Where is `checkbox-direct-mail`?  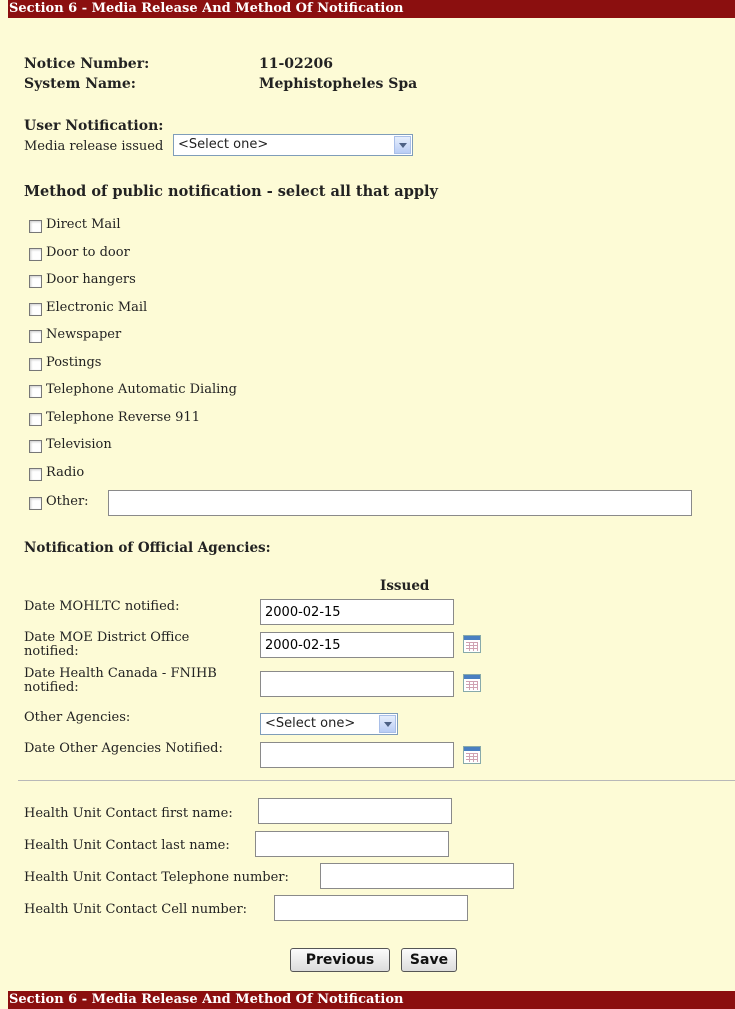 checkbox-direct-mail is located at coordinates (35, 226).